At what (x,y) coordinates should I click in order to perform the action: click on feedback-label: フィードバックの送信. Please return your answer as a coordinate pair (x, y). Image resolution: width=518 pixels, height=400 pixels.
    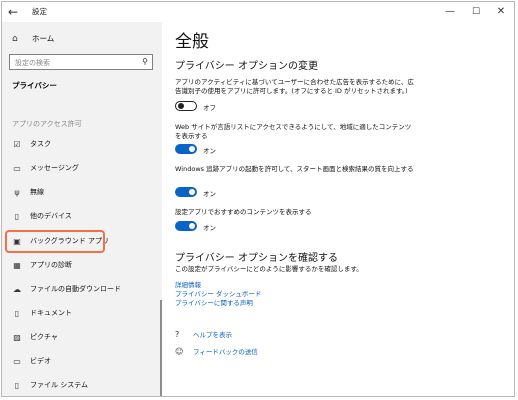
    Looking at the image, I should click on (225, 352).